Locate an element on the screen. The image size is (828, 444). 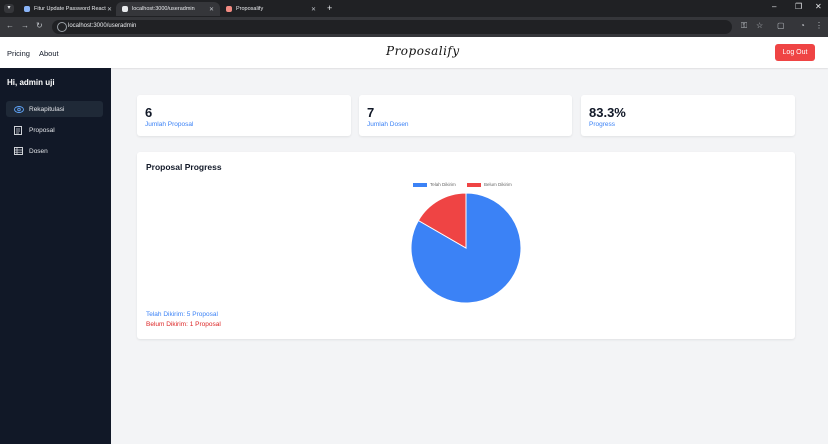
maximize-icon: ❐ is located at coordinates (798, 6).